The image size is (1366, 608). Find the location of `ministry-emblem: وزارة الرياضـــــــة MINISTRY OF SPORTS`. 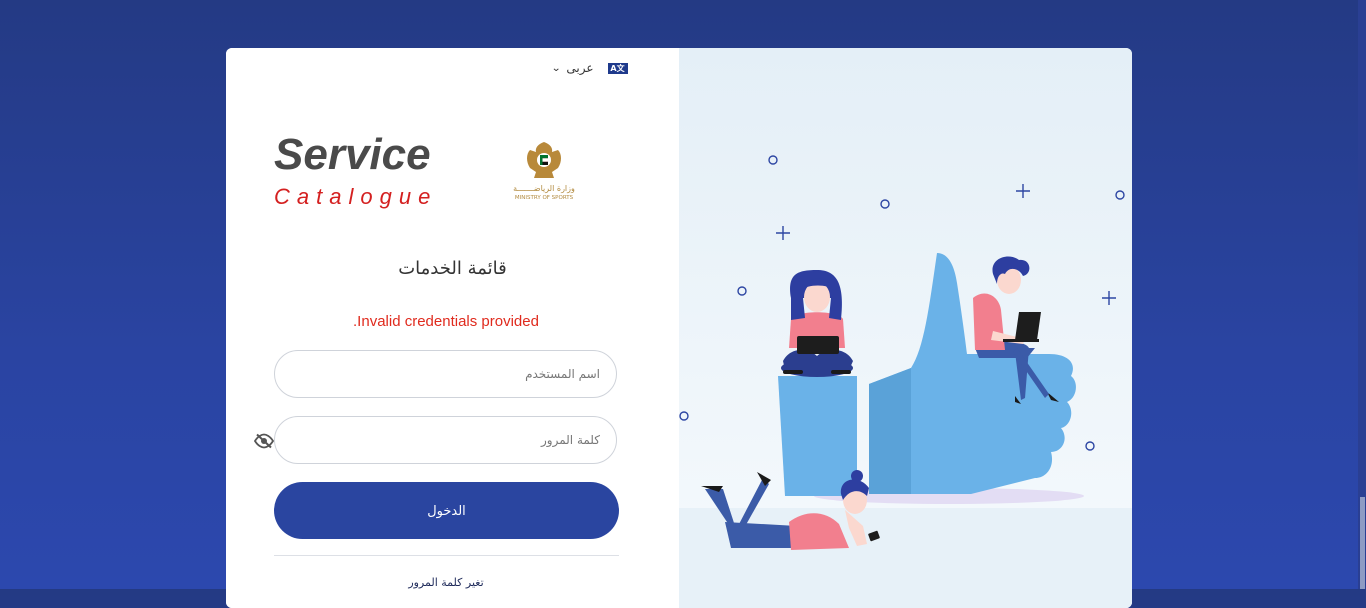

ministry-emblem: وزارة الرياضـــــــة MINISTRY OF SPORTS is located at coordinates (544, 173).